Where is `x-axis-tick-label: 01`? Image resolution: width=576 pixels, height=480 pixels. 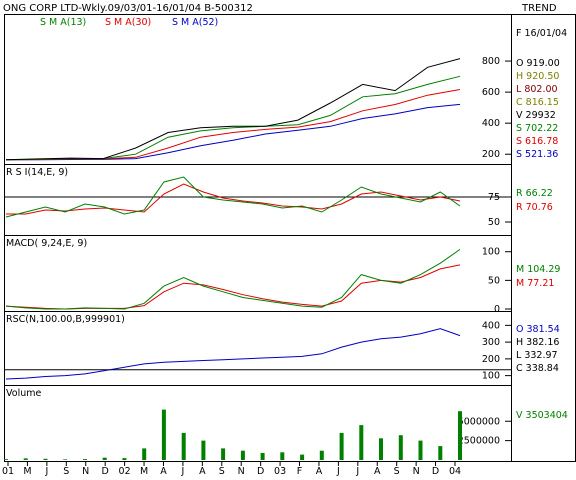 x-axis-tick-label: 01 is located at coordinates (8, 471).